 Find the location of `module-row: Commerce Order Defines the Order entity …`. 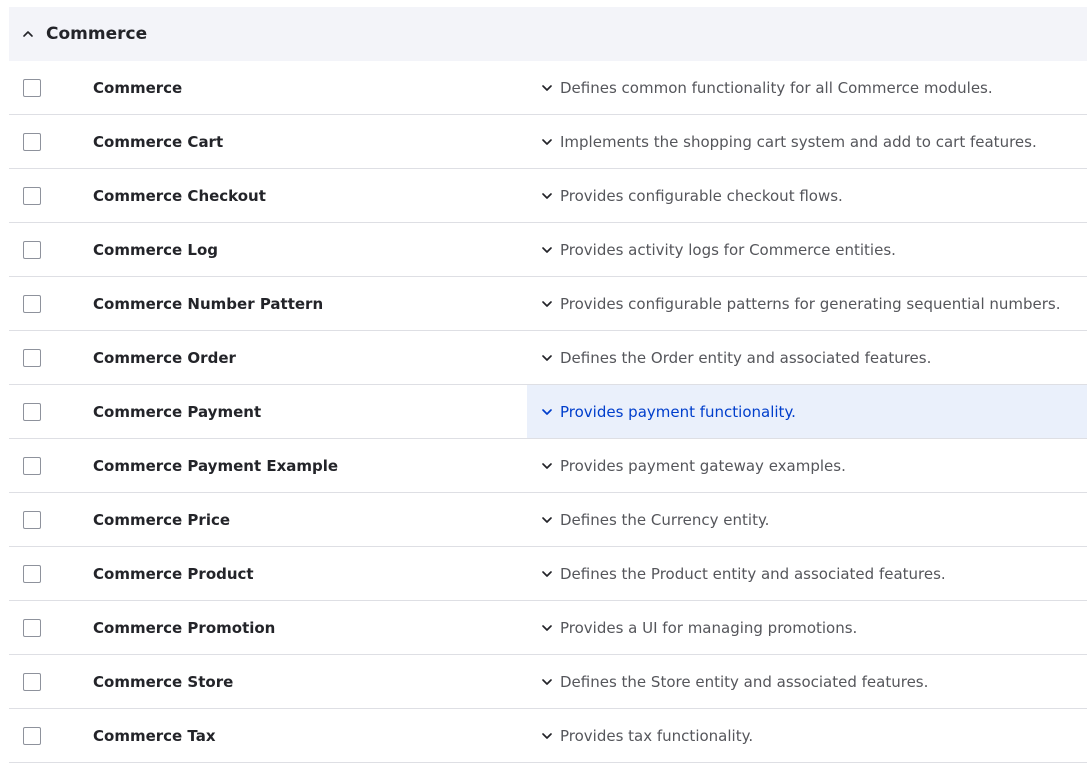

module-row: Commerce Order Defines the Order entity … is located at coordinates (548, 358).